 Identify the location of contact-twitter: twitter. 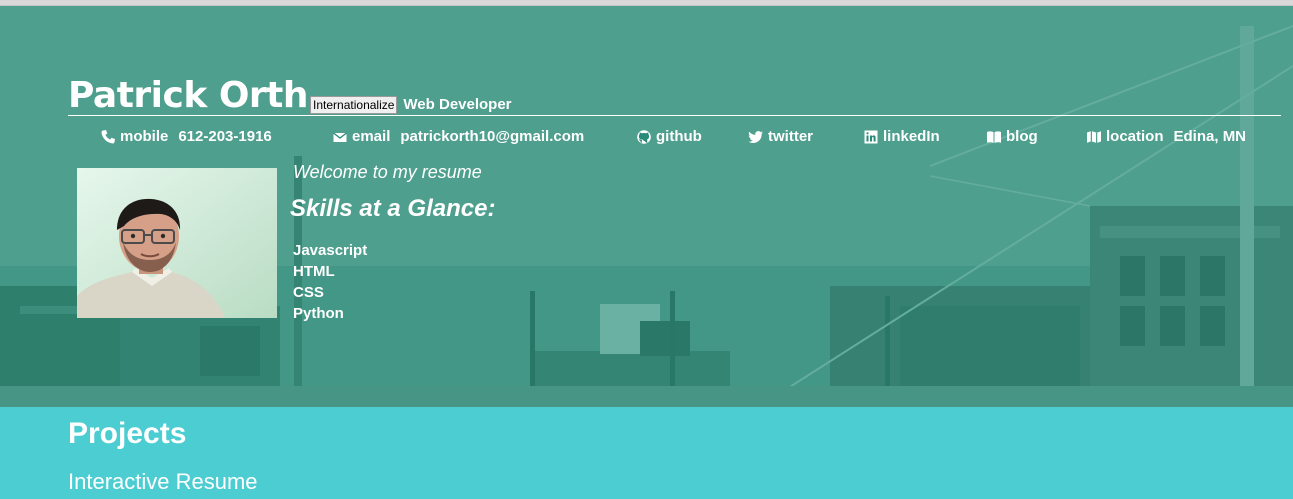
(780, 136).